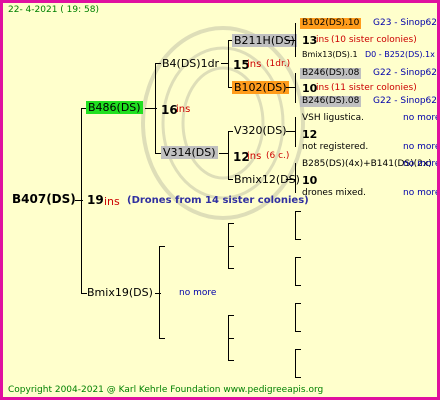 This screenshot has width=440, height=400. Describe the element at coordinates (254, 64) in the screenshot. I see `gen2a-ins-label: ins` at that location.